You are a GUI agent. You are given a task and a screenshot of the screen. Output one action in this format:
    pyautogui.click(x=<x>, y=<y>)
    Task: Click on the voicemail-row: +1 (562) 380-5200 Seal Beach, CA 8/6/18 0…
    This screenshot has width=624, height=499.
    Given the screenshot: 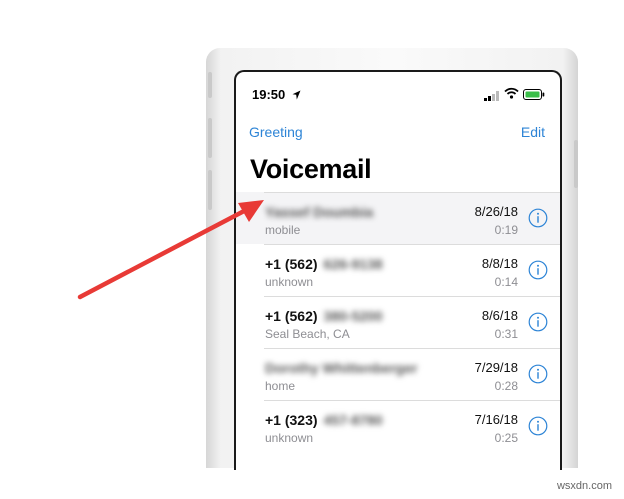 What is the action you would take?
    pyautogui.click(x=398, y=322)
    